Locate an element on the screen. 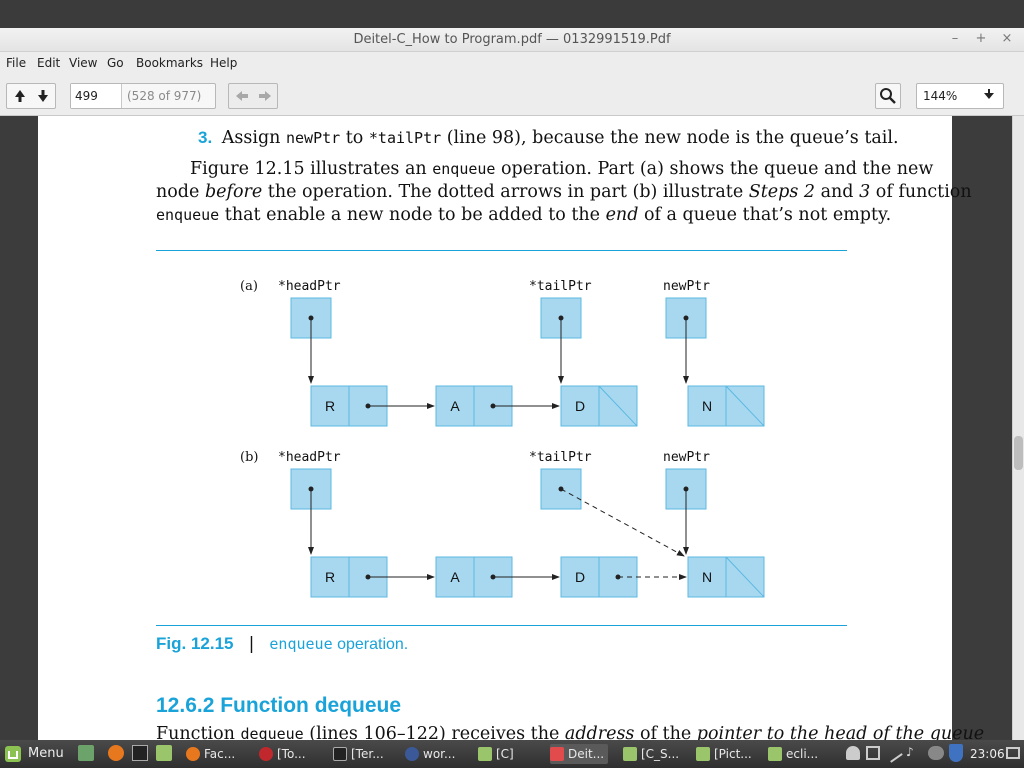 This screenshot has width=1024, height=768. close-button: × is located at coordinates (1007, 39).